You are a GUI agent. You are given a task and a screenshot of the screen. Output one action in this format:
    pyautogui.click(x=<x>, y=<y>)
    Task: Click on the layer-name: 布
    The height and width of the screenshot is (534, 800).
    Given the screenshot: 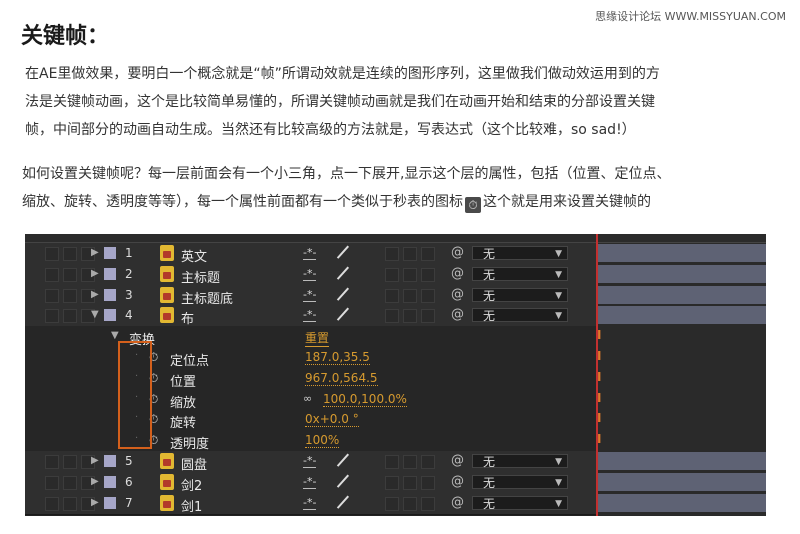 What is the action you would take?
    pyautogui.click(x=187, y=317)
    